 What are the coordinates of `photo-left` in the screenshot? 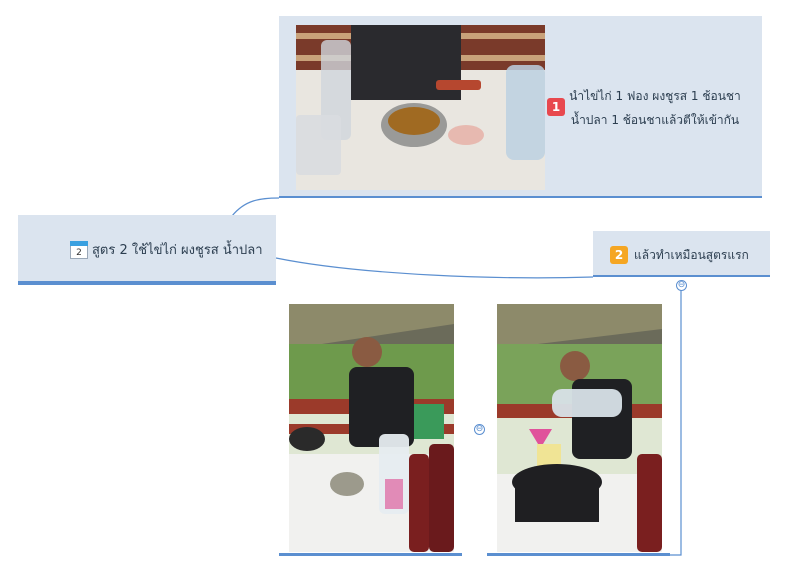 It's located at (371, 428).